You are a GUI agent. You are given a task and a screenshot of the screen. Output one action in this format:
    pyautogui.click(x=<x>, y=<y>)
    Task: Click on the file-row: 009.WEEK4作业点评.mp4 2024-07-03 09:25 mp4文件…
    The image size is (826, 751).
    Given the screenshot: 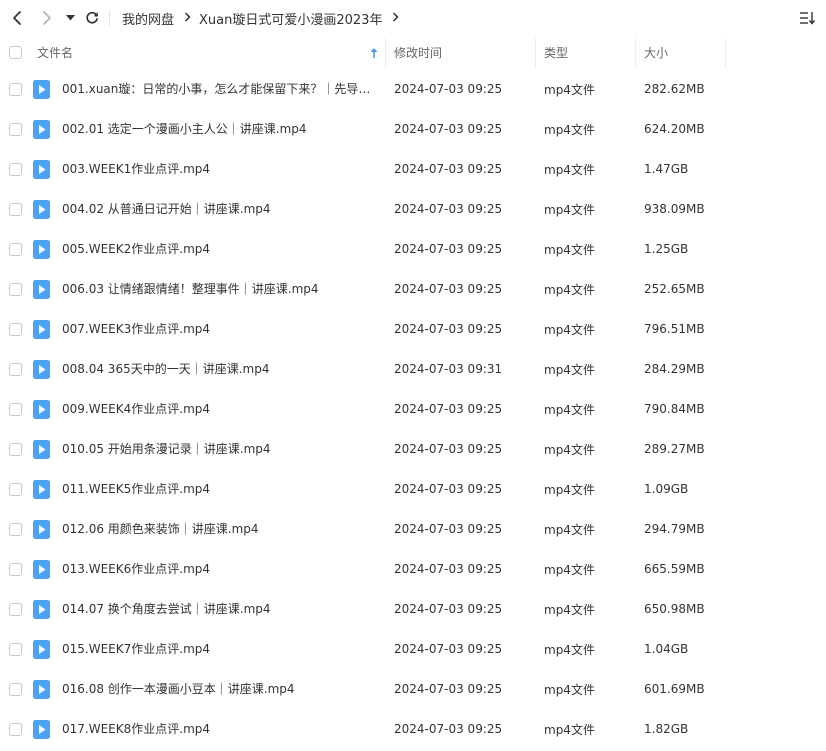 What is the action you would take?
    pyautogui.click(x=413, y=409)
    